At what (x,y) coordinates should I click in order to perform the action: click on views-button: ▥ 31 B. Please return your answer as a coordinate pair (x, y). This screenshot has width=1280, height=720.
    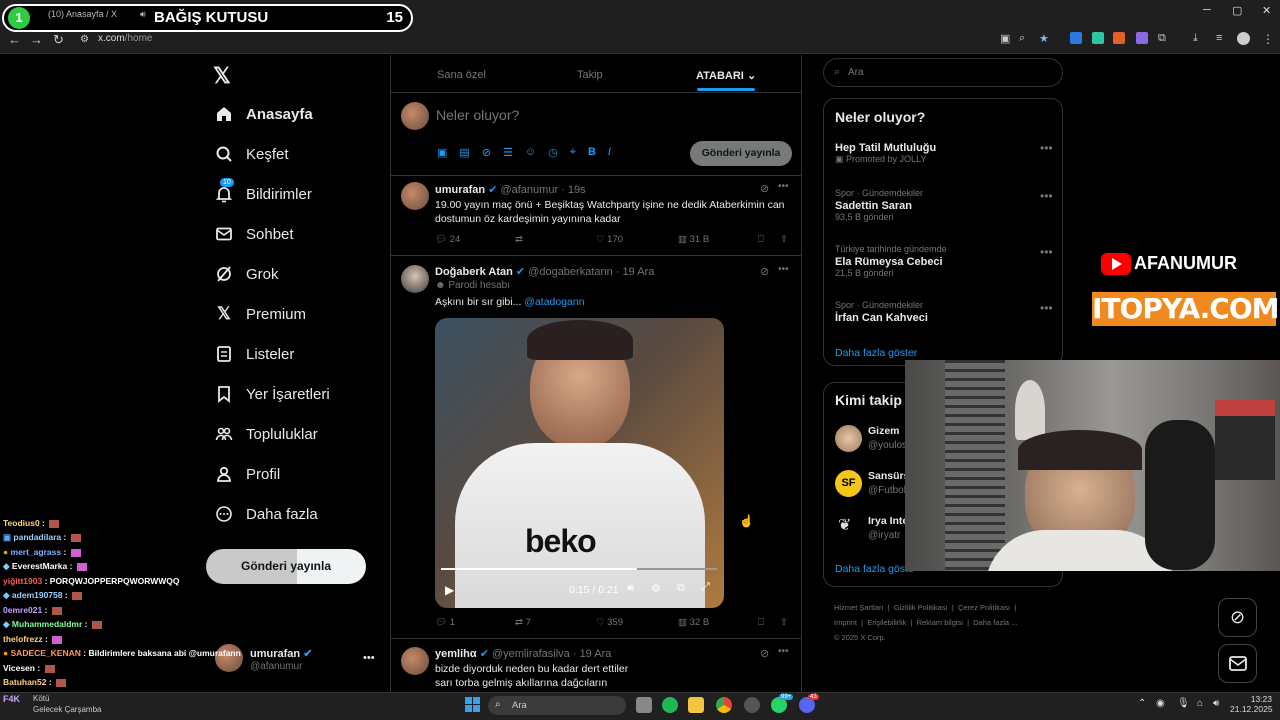
    Looking at the image, I should click on (693, 239).